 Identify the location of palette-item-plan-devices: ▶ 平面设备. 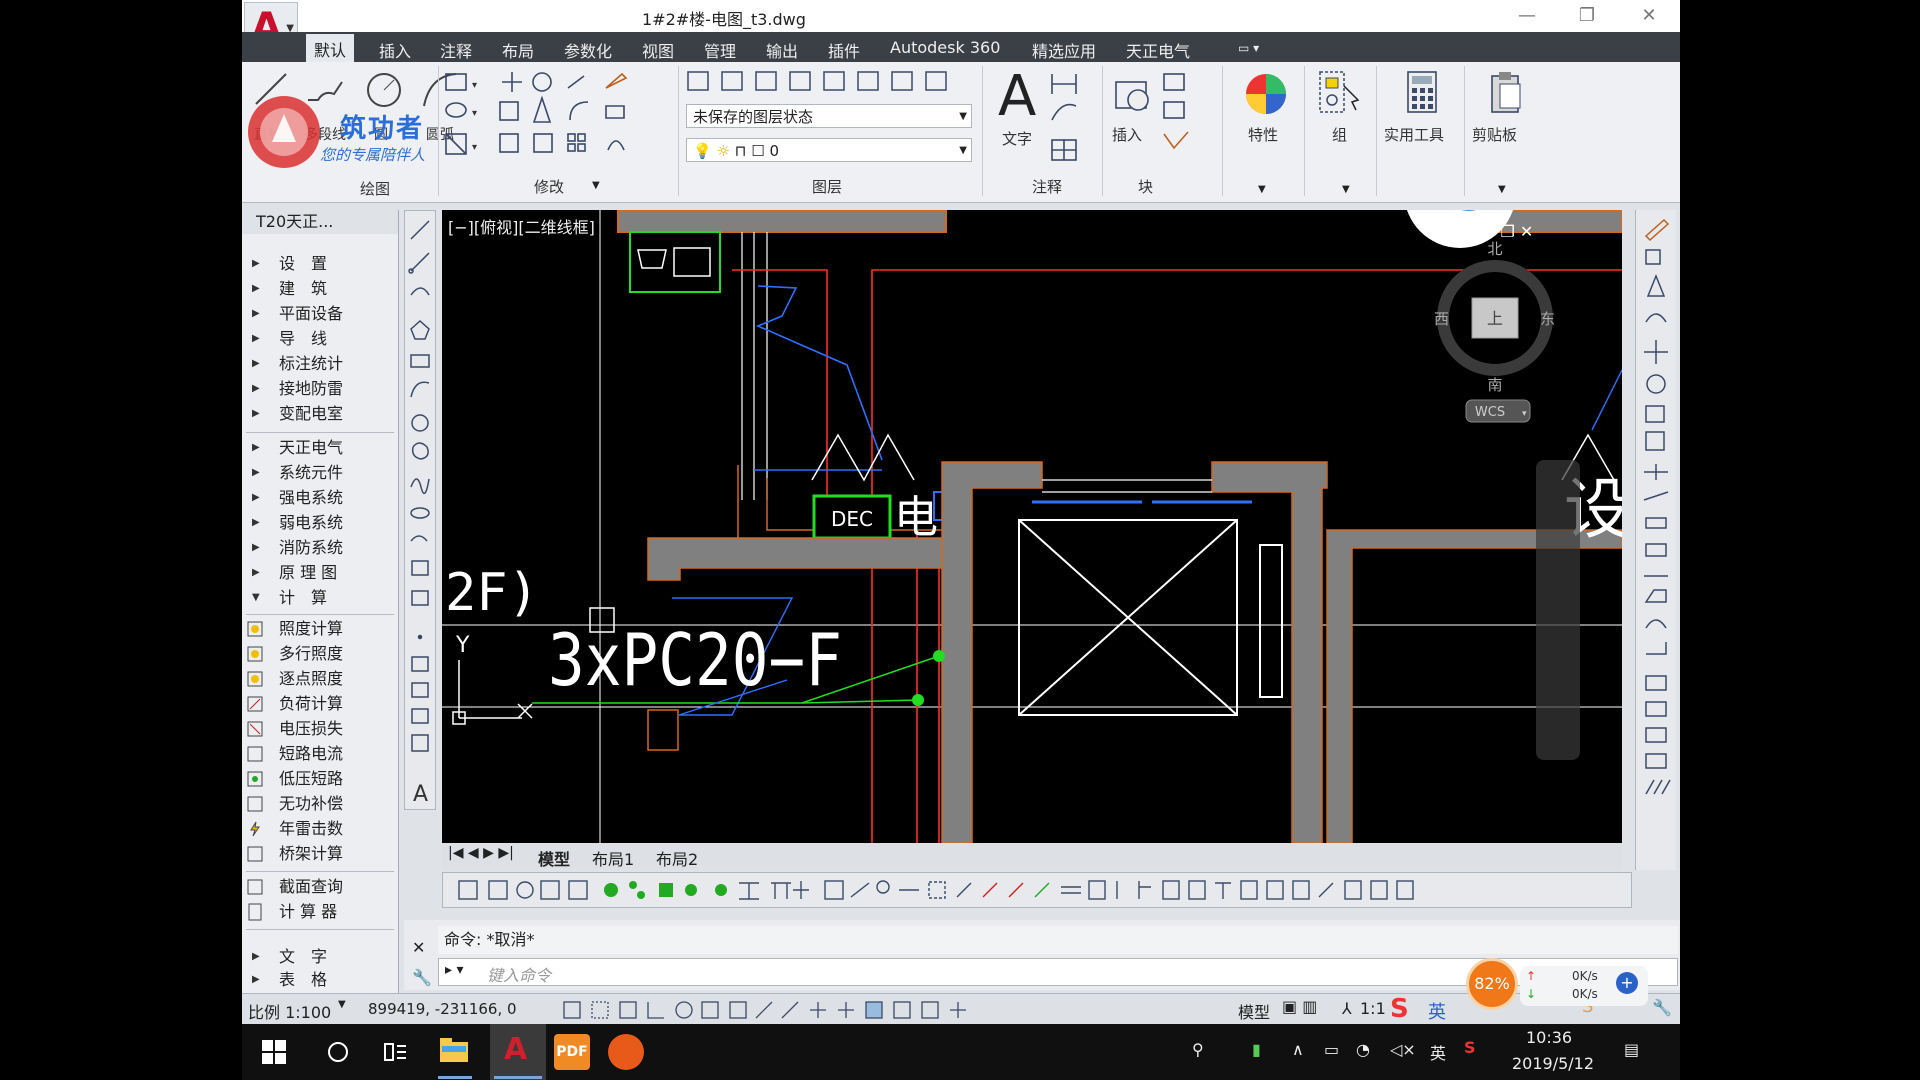
(320, 314).